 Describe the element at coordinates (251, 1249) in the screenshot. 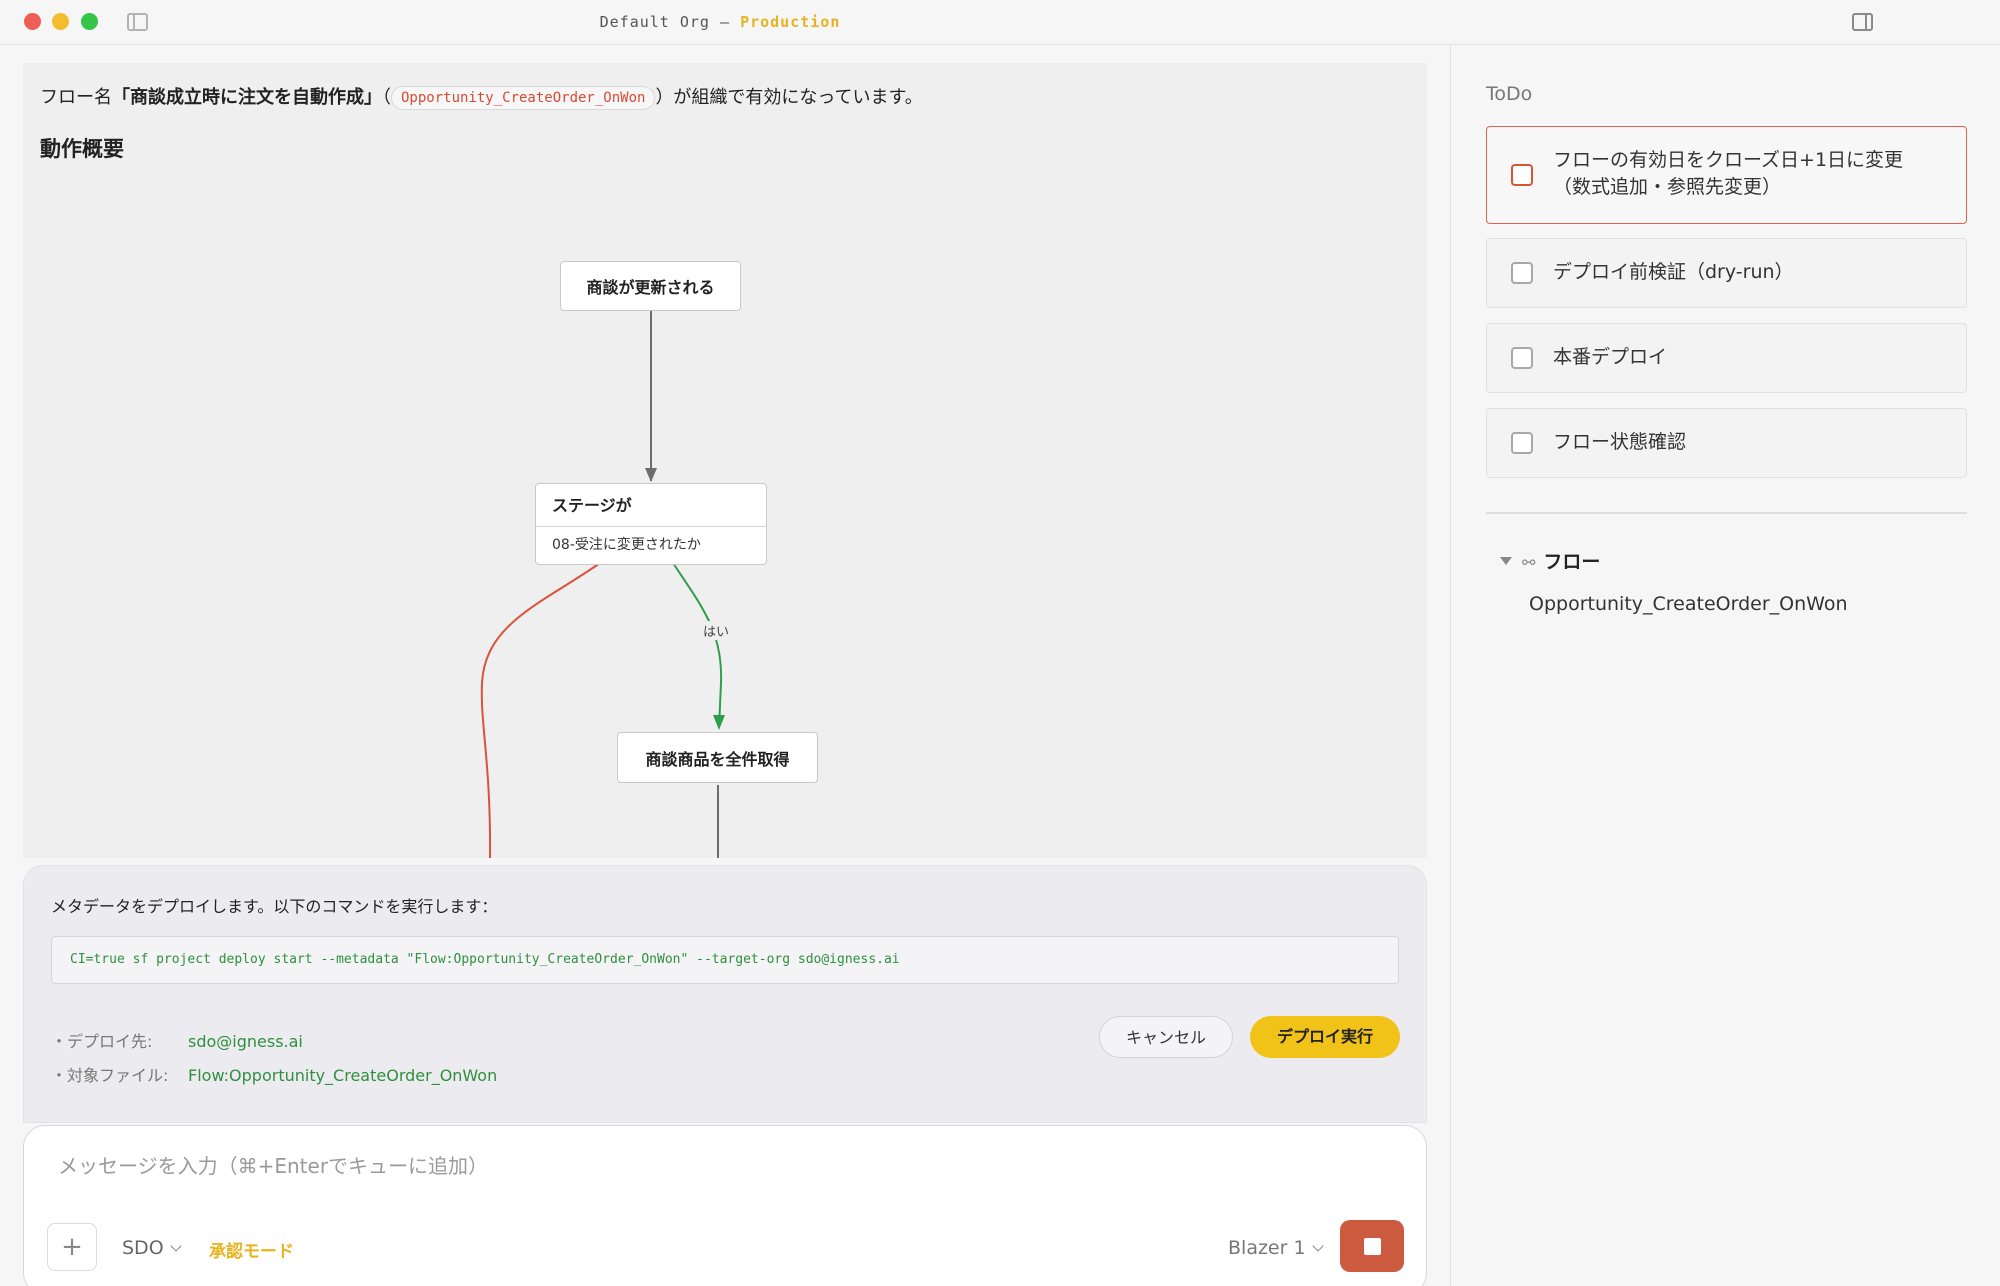

I see `approval-mode-toggle: 承認モード` at that location.